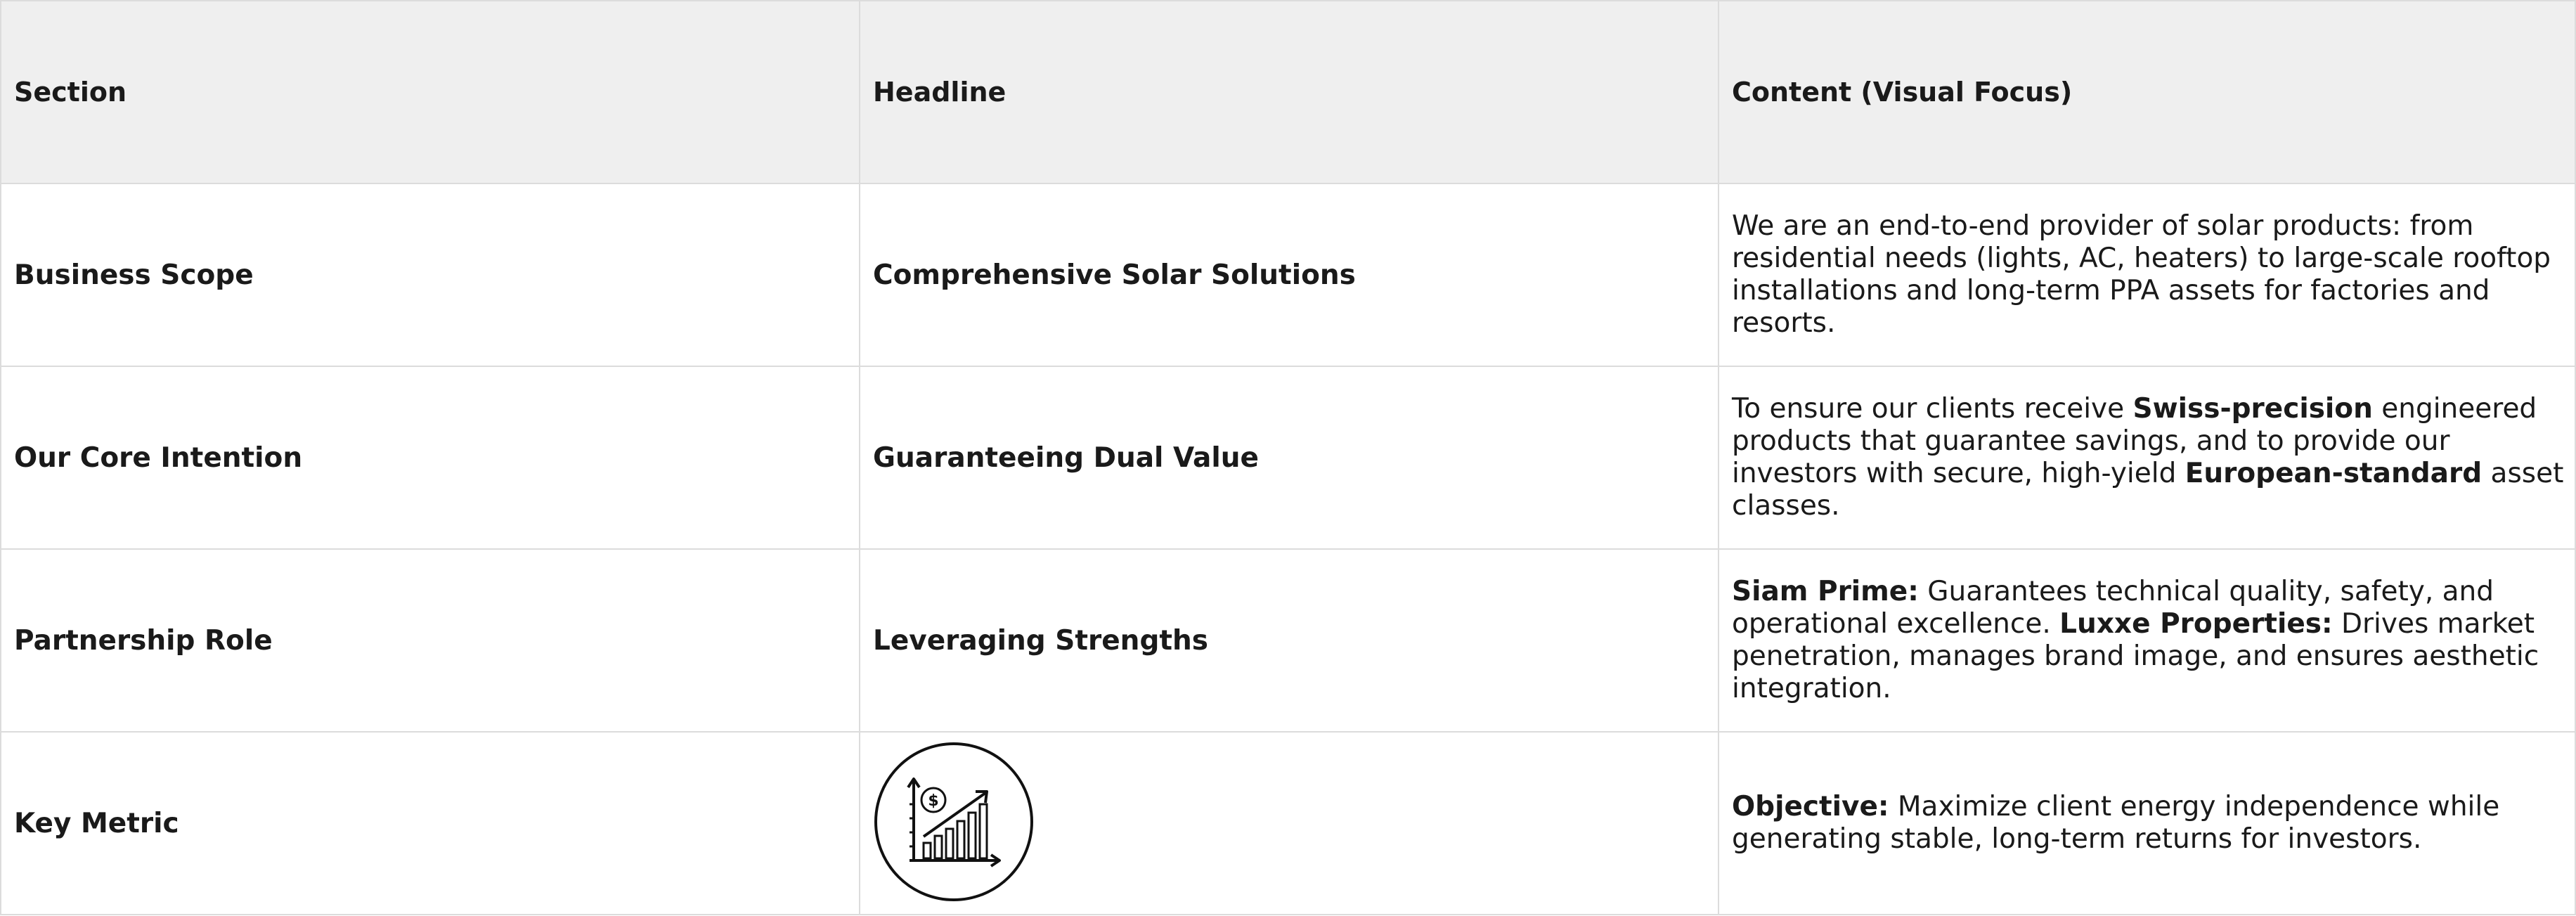 The height and width of the screenshot is (916, 2576). What do you see at coordinates (954, 823) in the screenshot?
I see `financial-growth-chart-icon: $` at bounding box center [954, 823].